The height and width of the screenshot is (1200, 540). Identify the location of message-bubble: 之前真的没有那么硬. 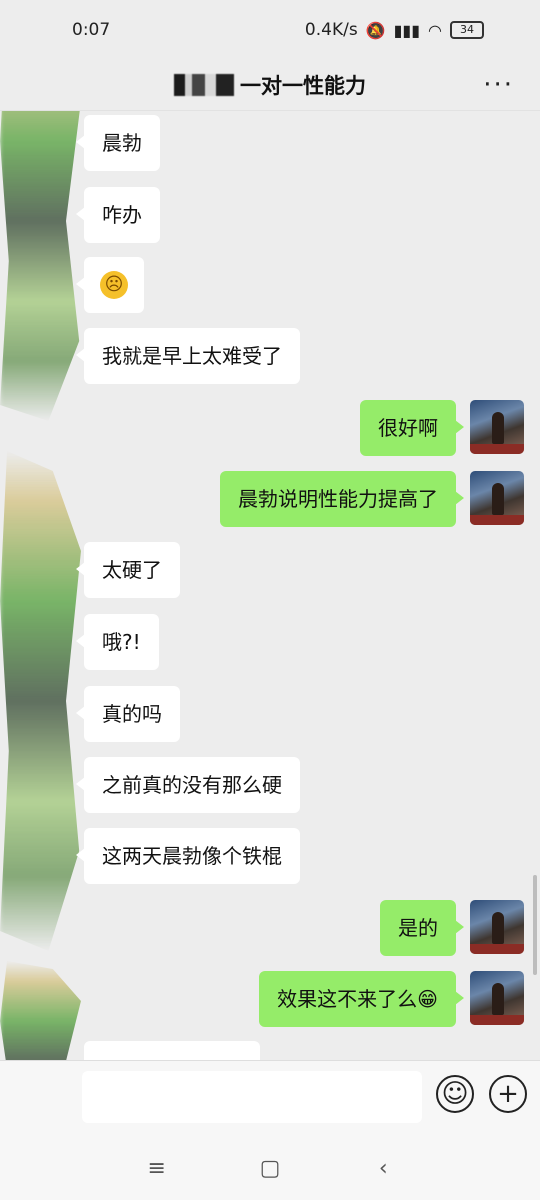
(188, 785).